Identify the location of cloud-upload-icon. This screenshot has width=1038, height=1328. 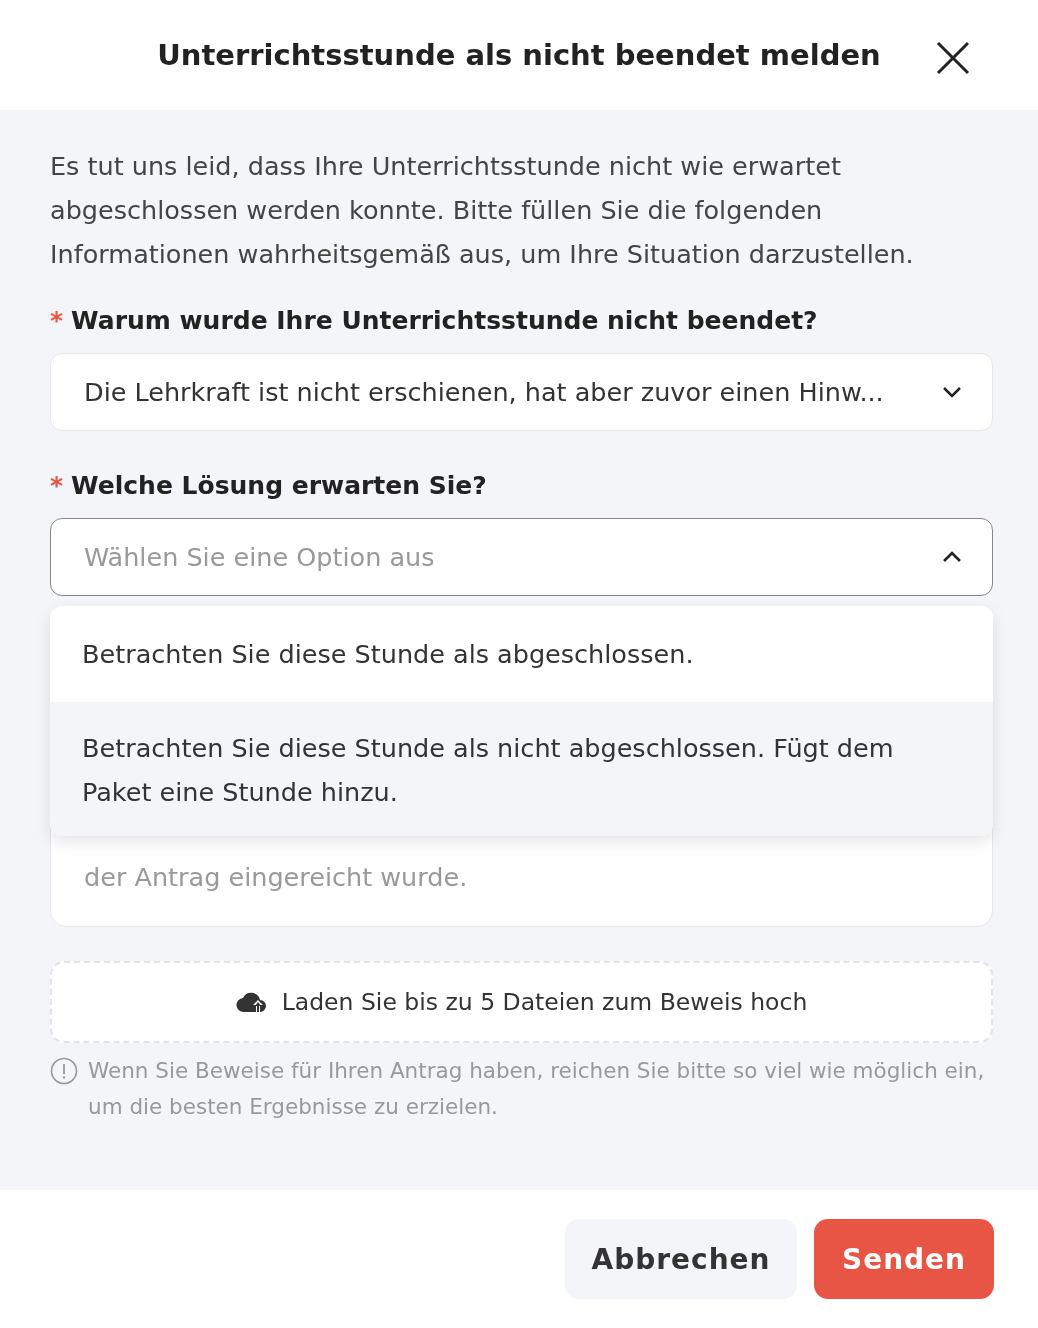
(250, 1002).